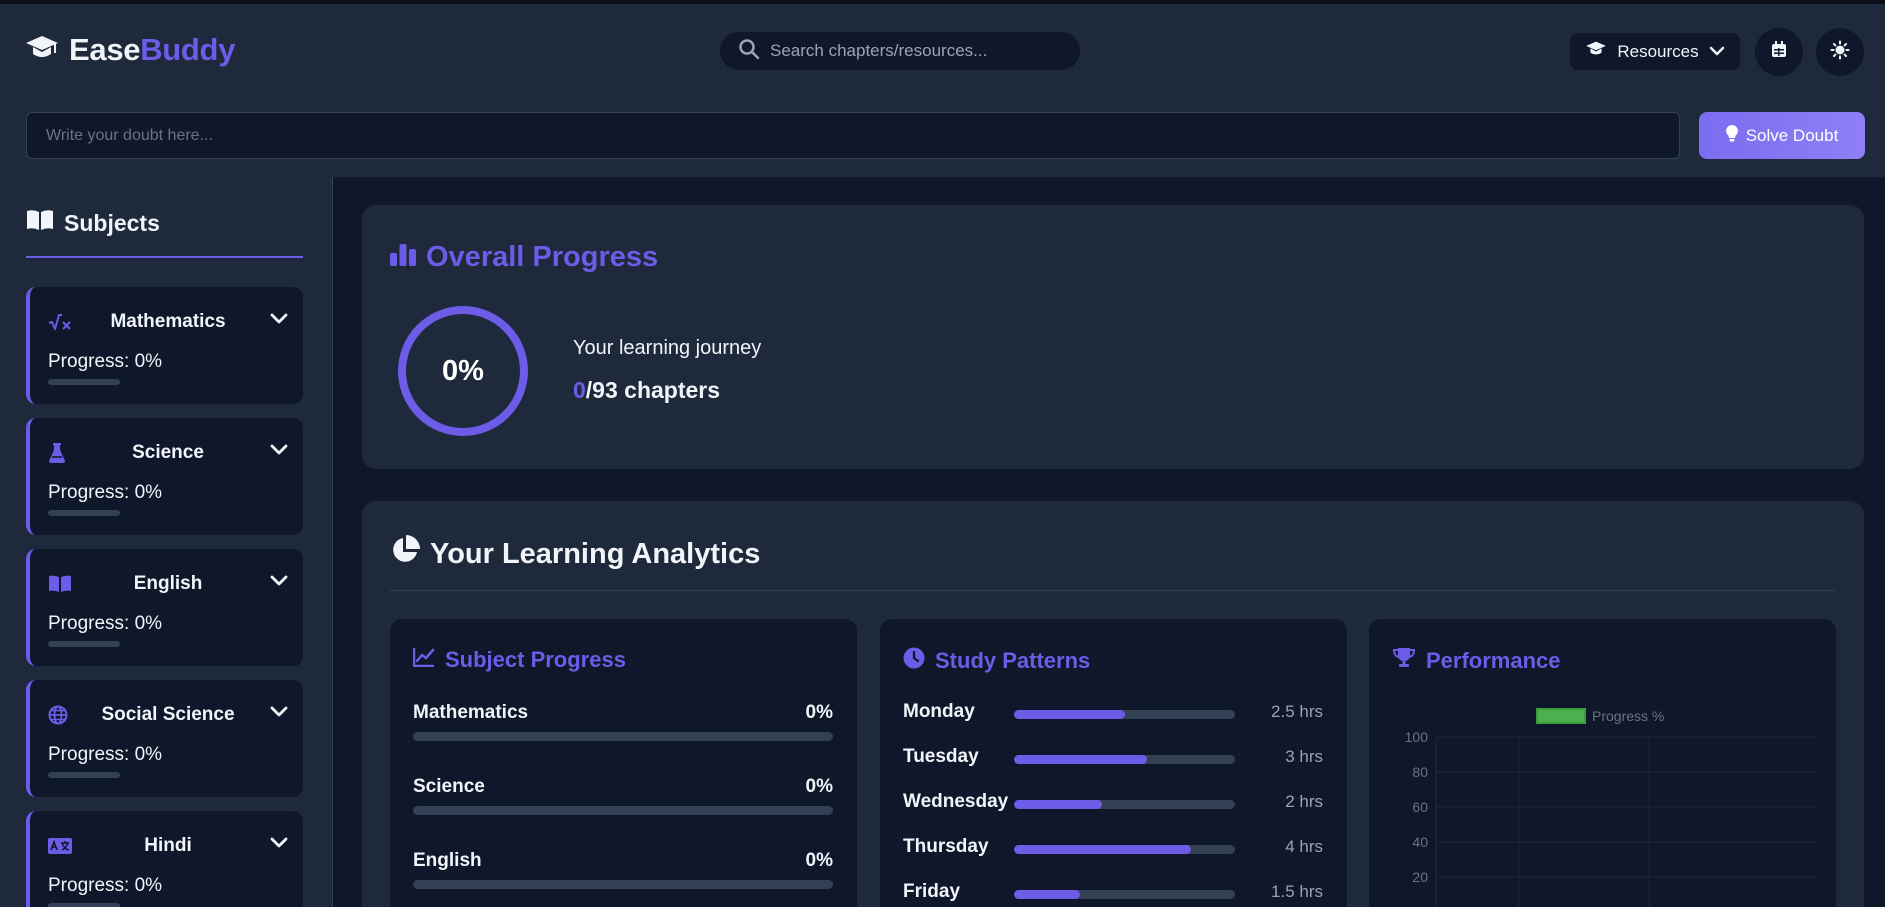 The width and height of the screenshot is (1885, 907). Describe the element at coordinates (579, 390) in the screenshot. I see `chapters-completed: 0` at that location.